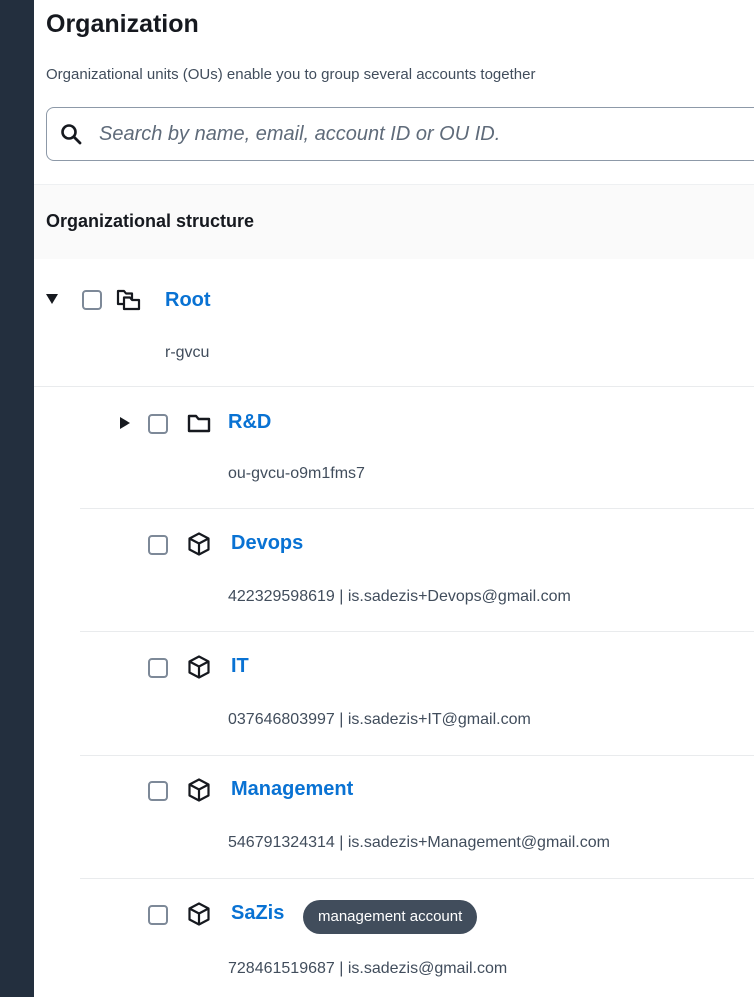 The height and width of the screenshot is (997, 754). What do you see at coordinates (379, 719) in the screenshot?
I see `account-details: 037646803997 | is.sadezis+IT@gmail.com` at bounding box center [379, 719].